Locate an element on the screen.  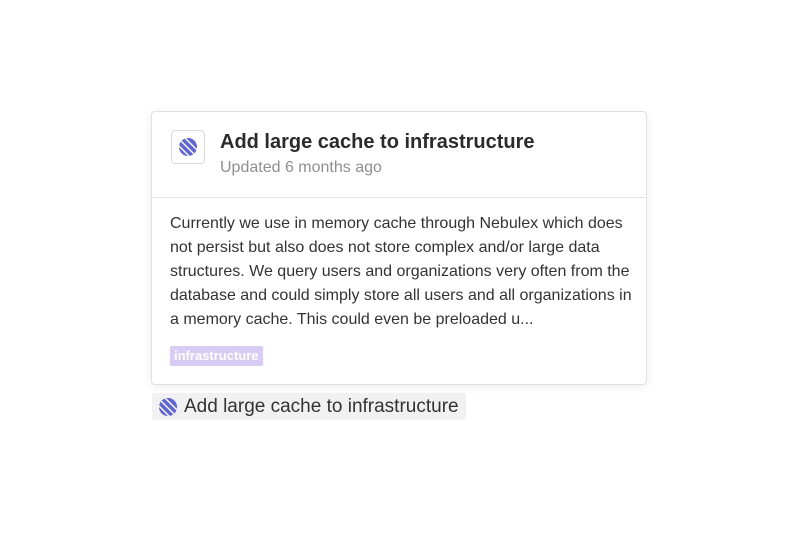
app-icon-container is located at coordinates (188, 147).